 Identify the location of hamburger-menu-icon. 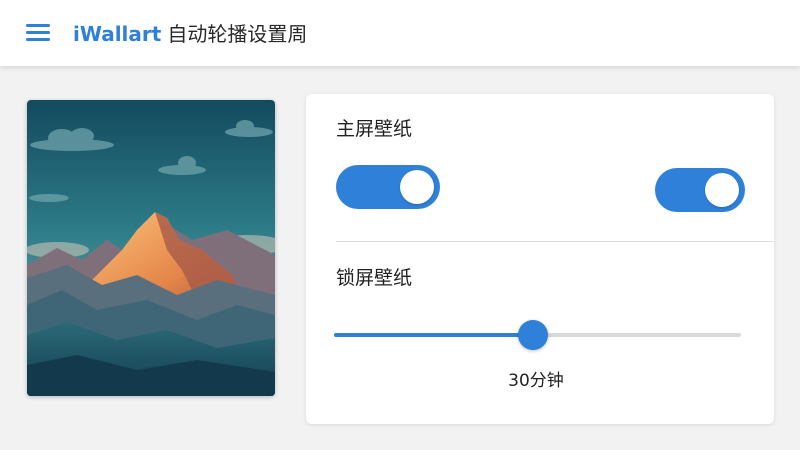
(38, 32).